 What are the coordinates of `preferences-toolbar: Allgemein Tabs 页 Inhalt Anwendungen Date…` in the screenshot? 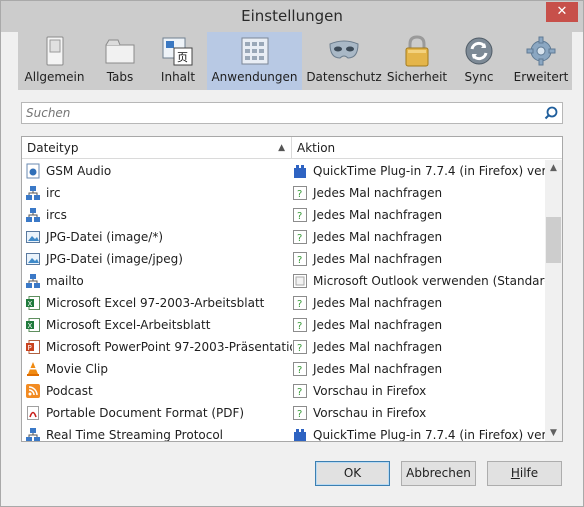 It's located at (295, 61).